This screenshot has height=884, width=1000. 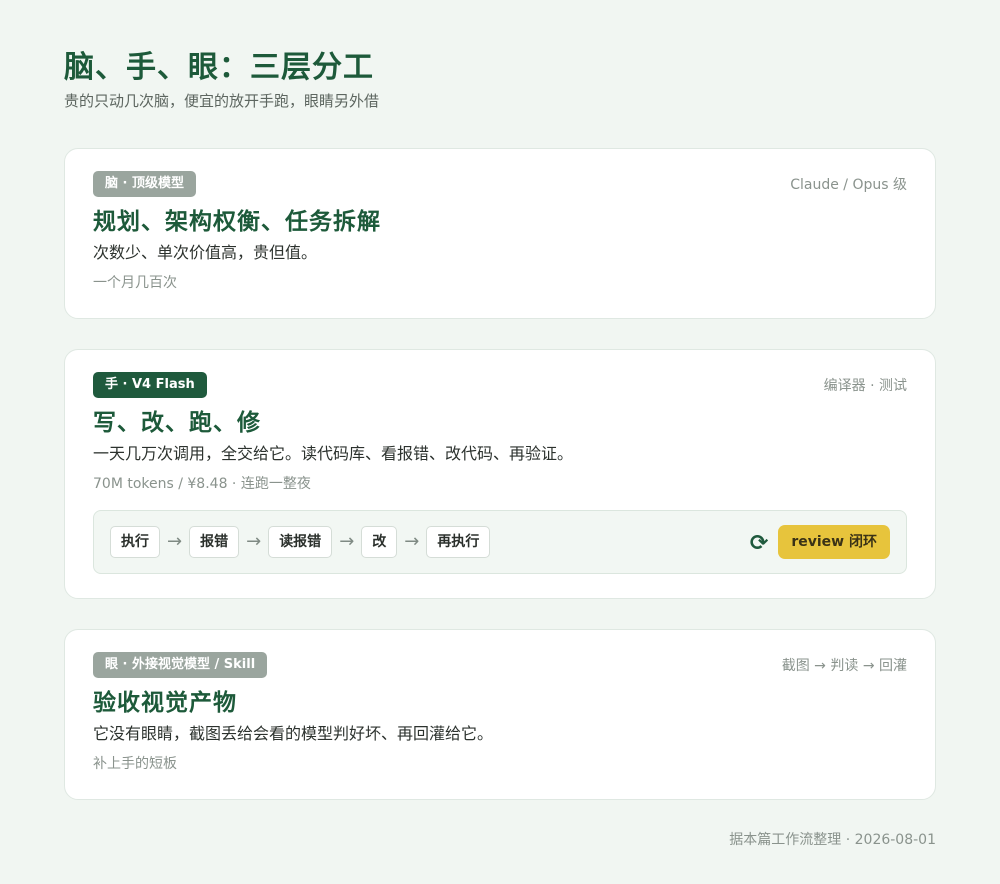 I want to click on tier-badge-hand: 手 · V4 Flash, so click(x=150, y=385).